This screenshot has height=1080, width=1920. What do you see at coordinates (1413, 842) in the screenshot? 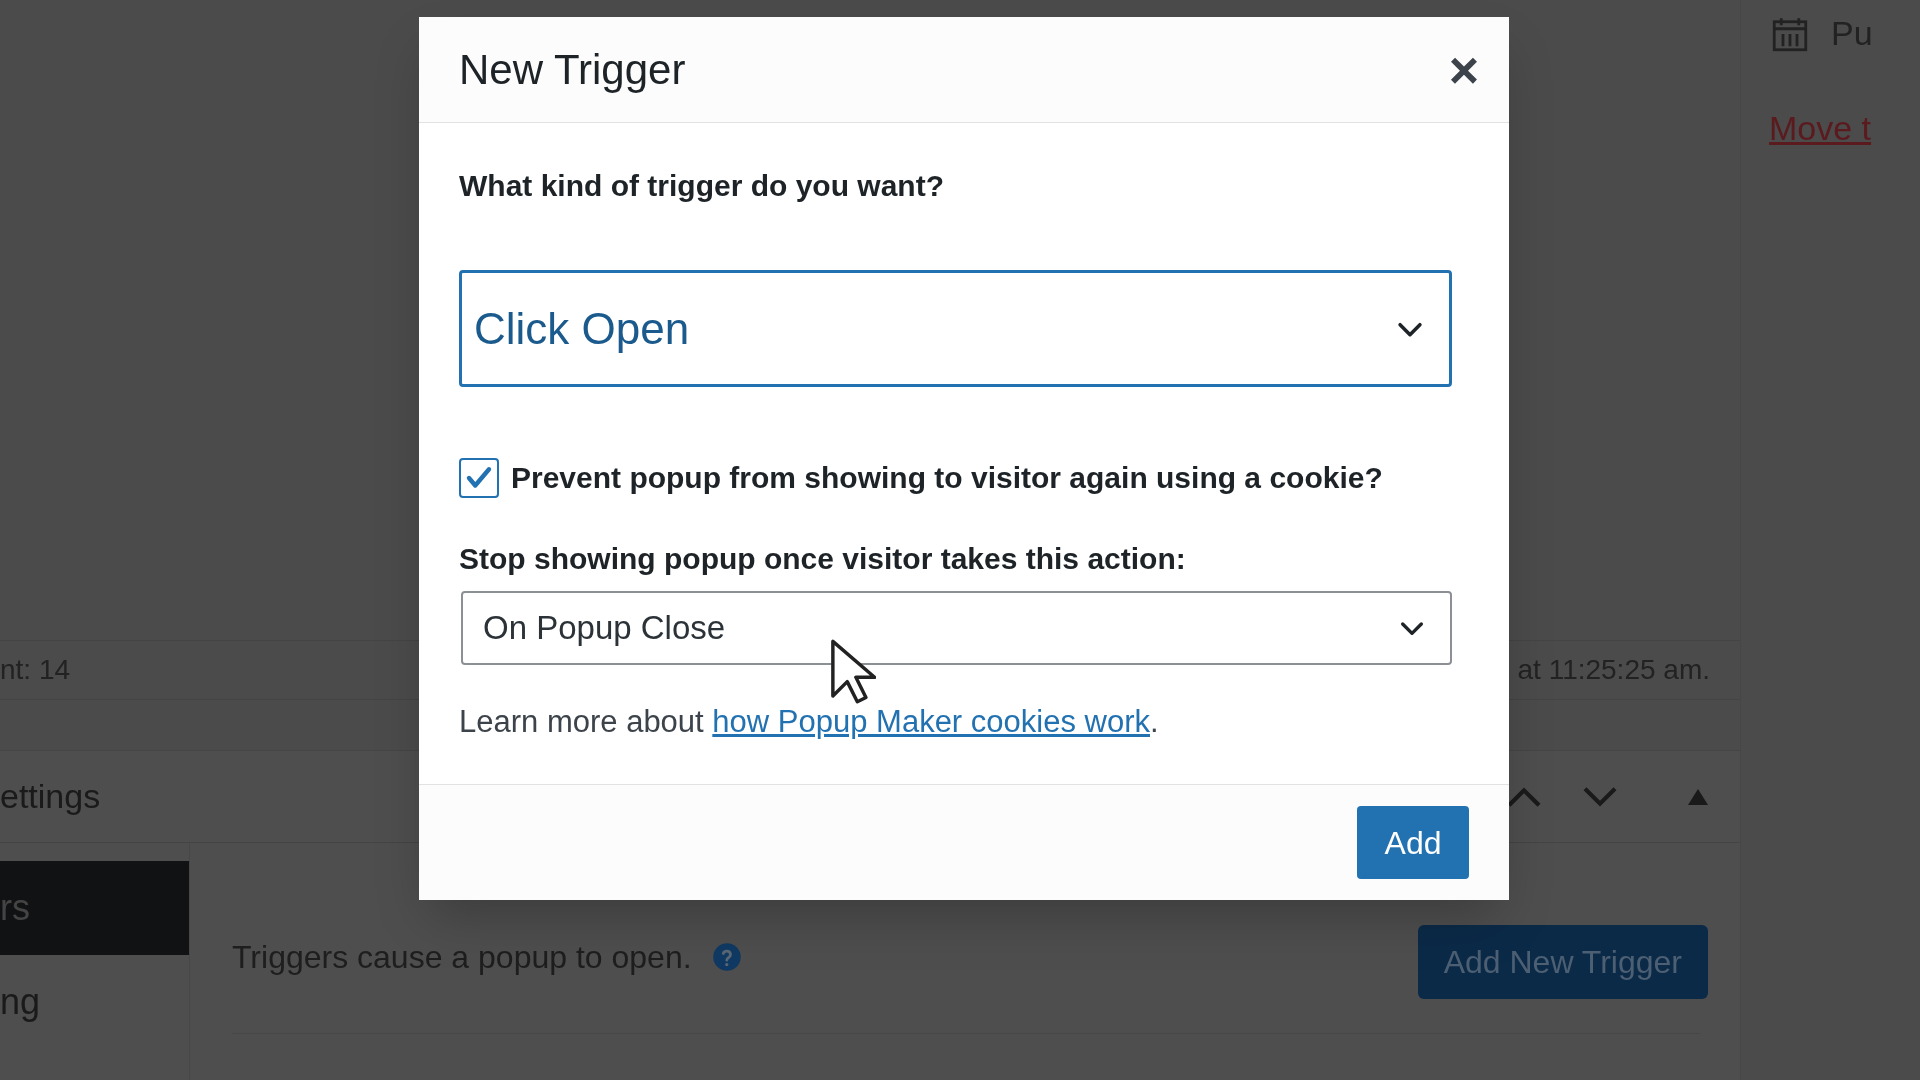
I see `add-button: Add` at bounding box center [1413, 842].